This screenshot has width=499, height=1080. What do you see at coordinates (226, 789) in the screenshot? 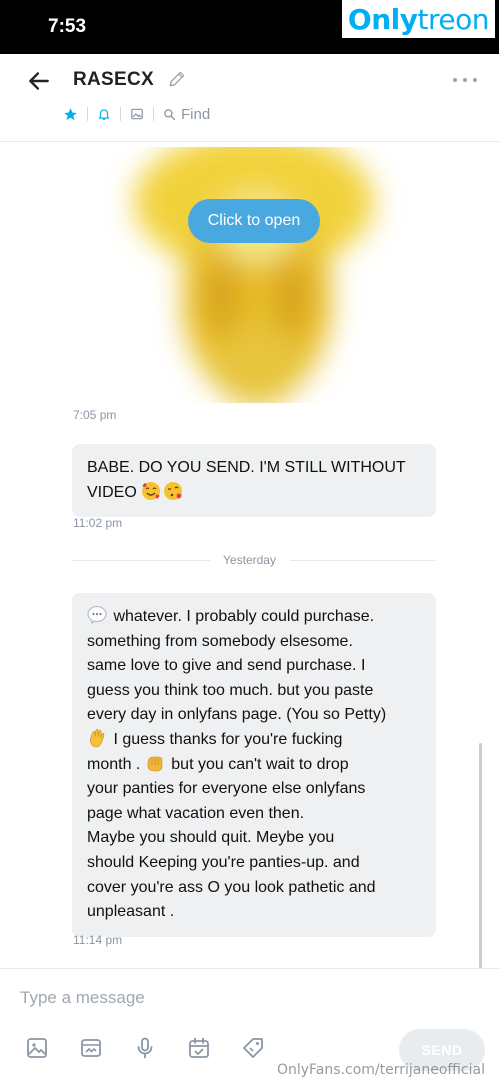
I see `message-text: your panties for everyone else onlyfans` at bounding box center [226, 789].